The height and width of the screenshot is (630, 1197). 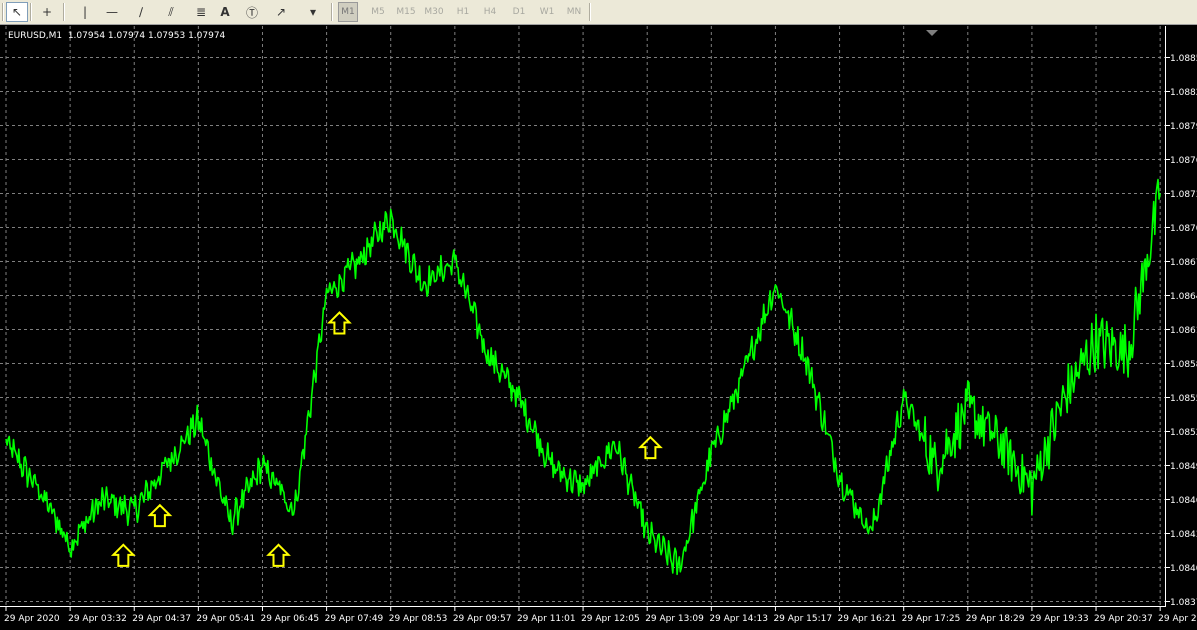 What do you see at coordinates (490, 12) in the screenshot?
I see `timeframe-button-h4: H4` at bounding box center [490, 12].